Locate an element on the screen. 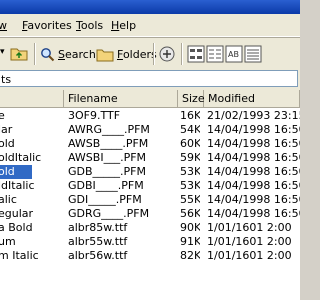 The width and height of the screenshot is (320, 300). cell-name: egular is located at coordinates (17, 213).